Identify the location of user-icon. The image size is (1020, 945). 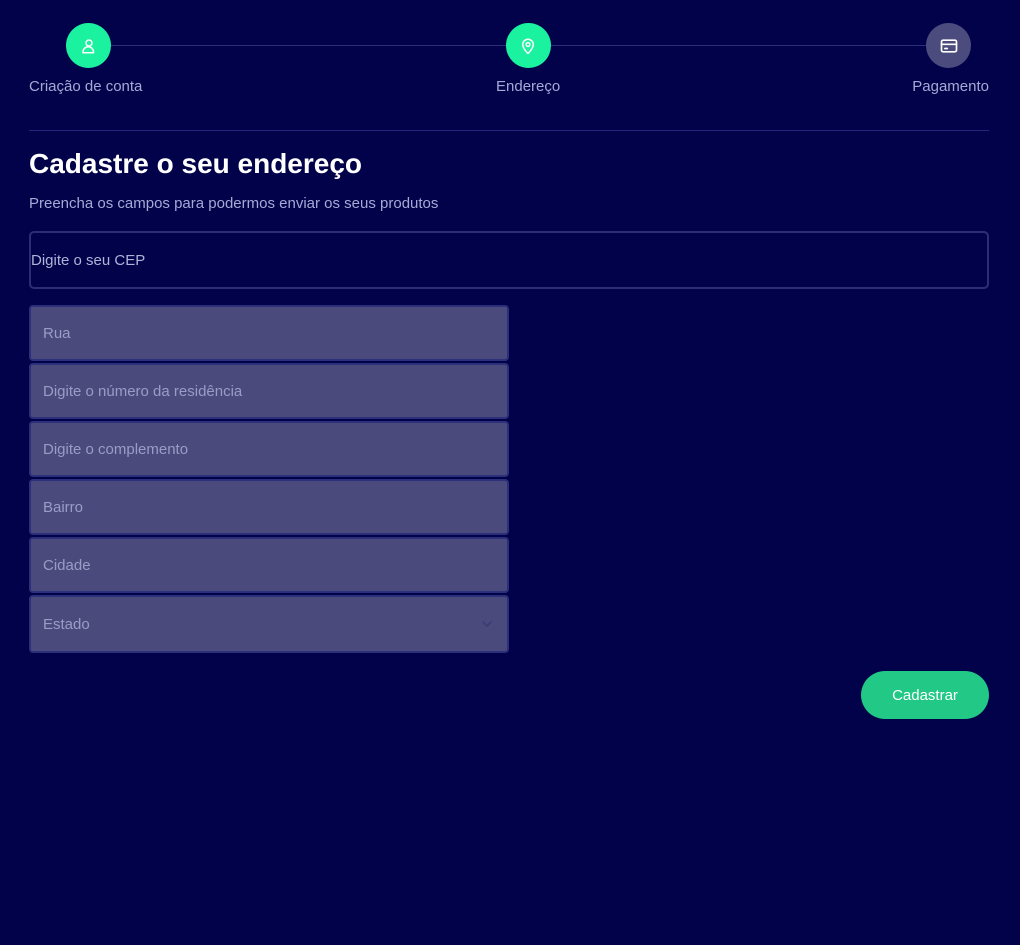
(87, 45).